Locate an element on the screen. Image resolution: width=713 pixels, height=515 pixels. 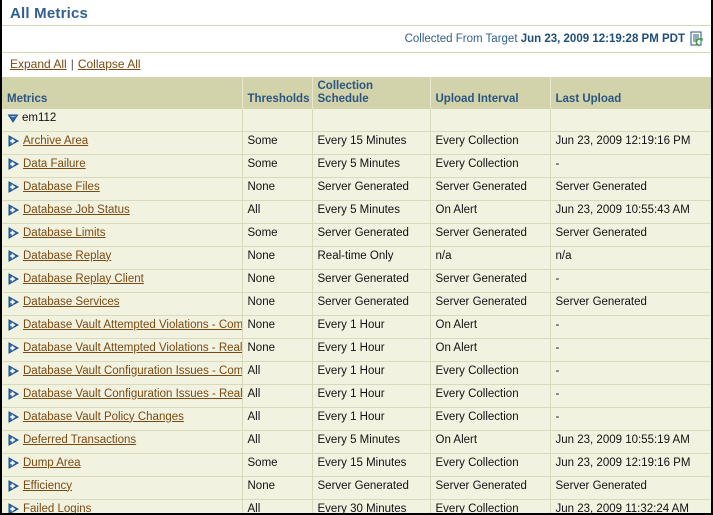
metric-name-link: Failed Logins is located at coordinates (57, 507).